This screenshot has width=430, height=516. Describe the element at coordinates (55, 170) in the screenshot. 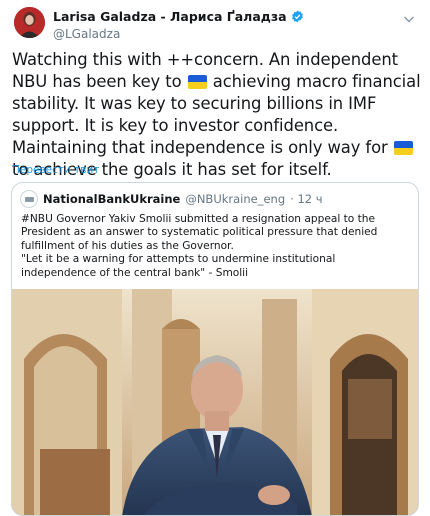

I see `translate-tweet-link: Перевести твит` at that location.